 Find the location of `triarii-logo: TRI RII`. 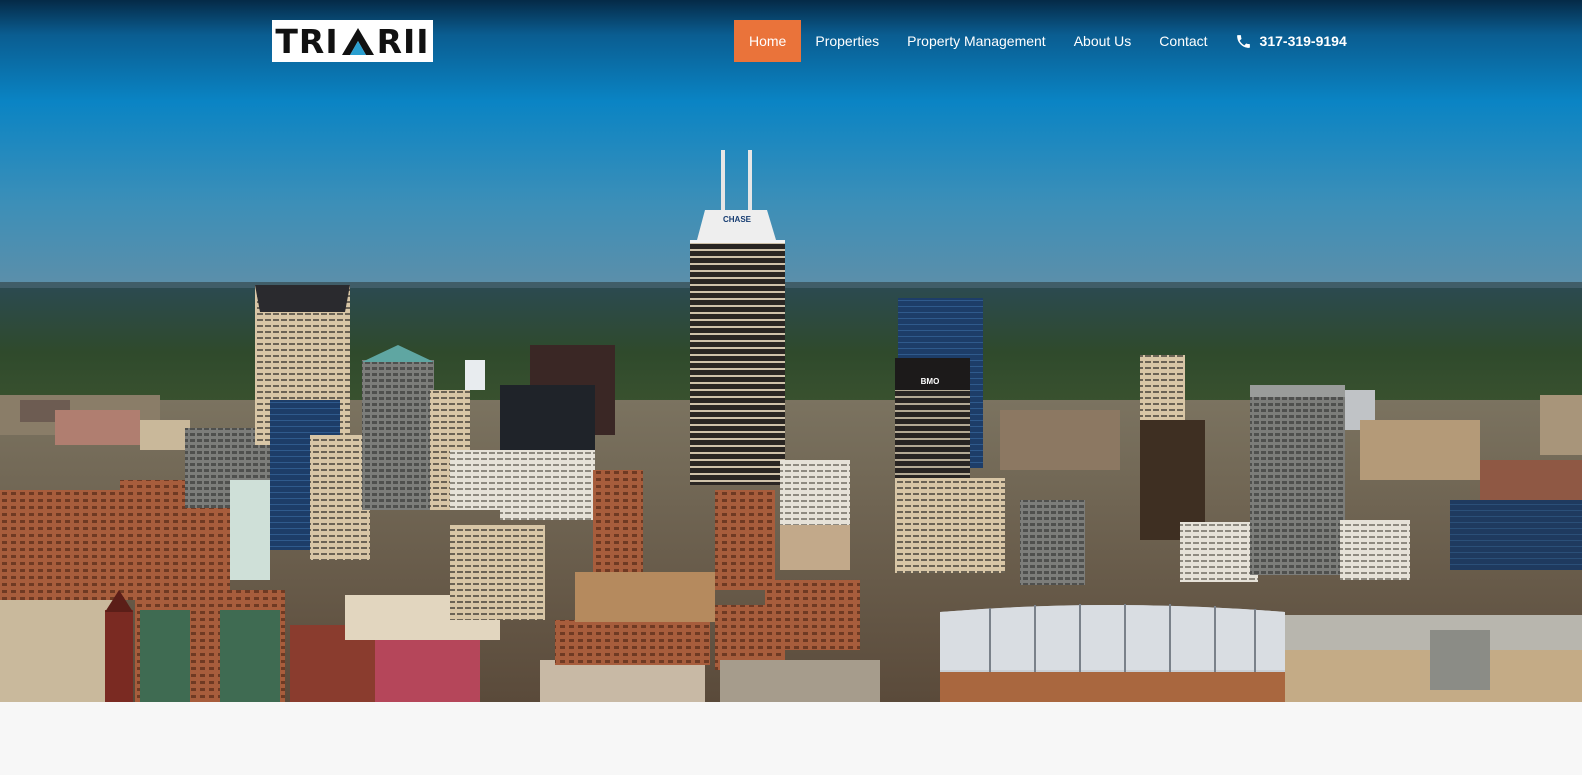

triarii-logo: TRI RII is located at coordinates (352, 41).